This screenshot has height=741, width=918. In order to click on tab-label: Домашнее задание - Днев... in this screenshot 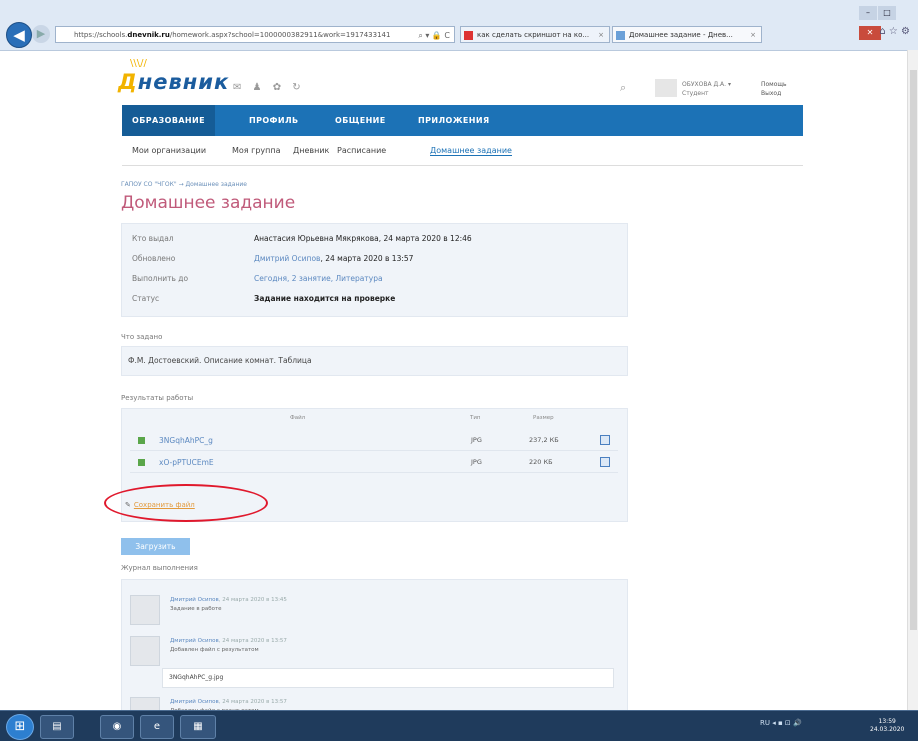, I will do `click(681, 35)`.